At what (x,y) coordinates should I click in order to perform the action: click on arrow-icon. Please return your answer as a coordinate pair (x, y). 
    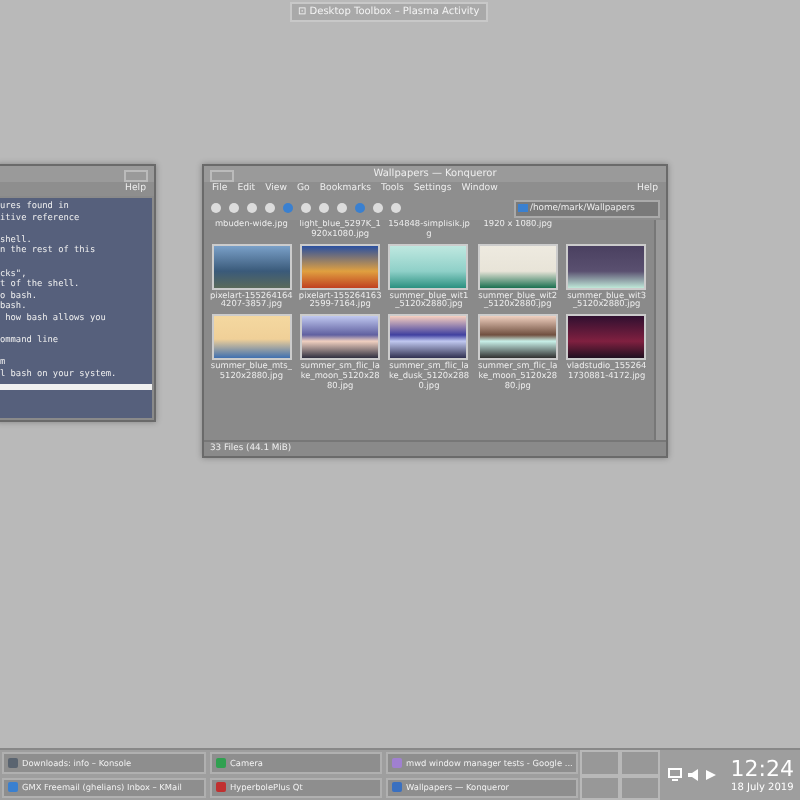
    Looking at the image, I should click on (711, 775).